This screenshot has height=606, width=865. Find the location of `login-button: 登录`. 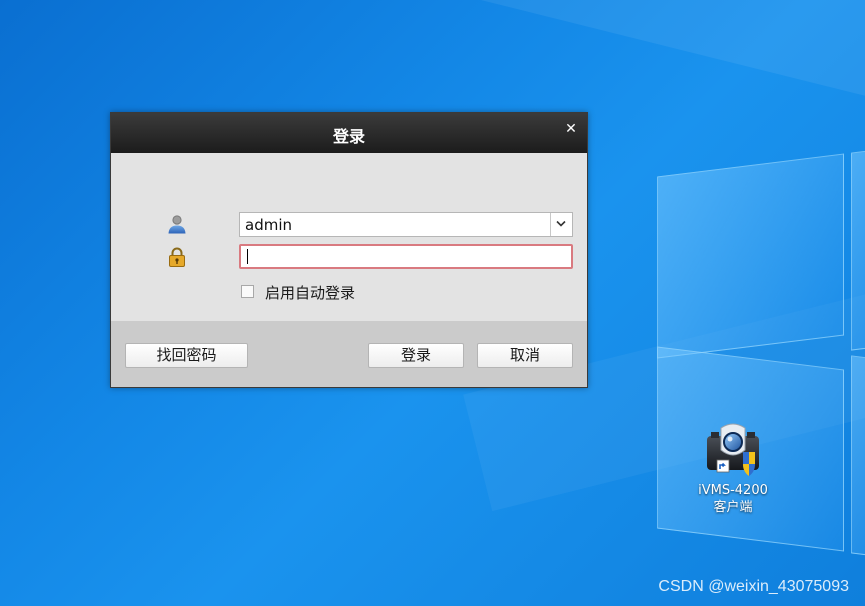

login-button: 登录 is located at coordinates (416, 355).